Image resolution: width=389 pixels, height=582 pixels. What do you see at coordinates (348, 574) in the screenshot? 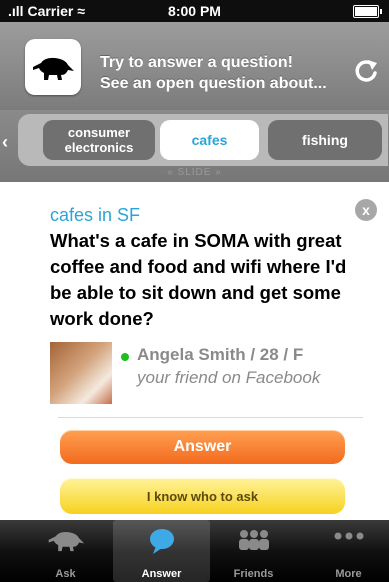
I see `tab-more-label: More` at bounding box center [348, 574].